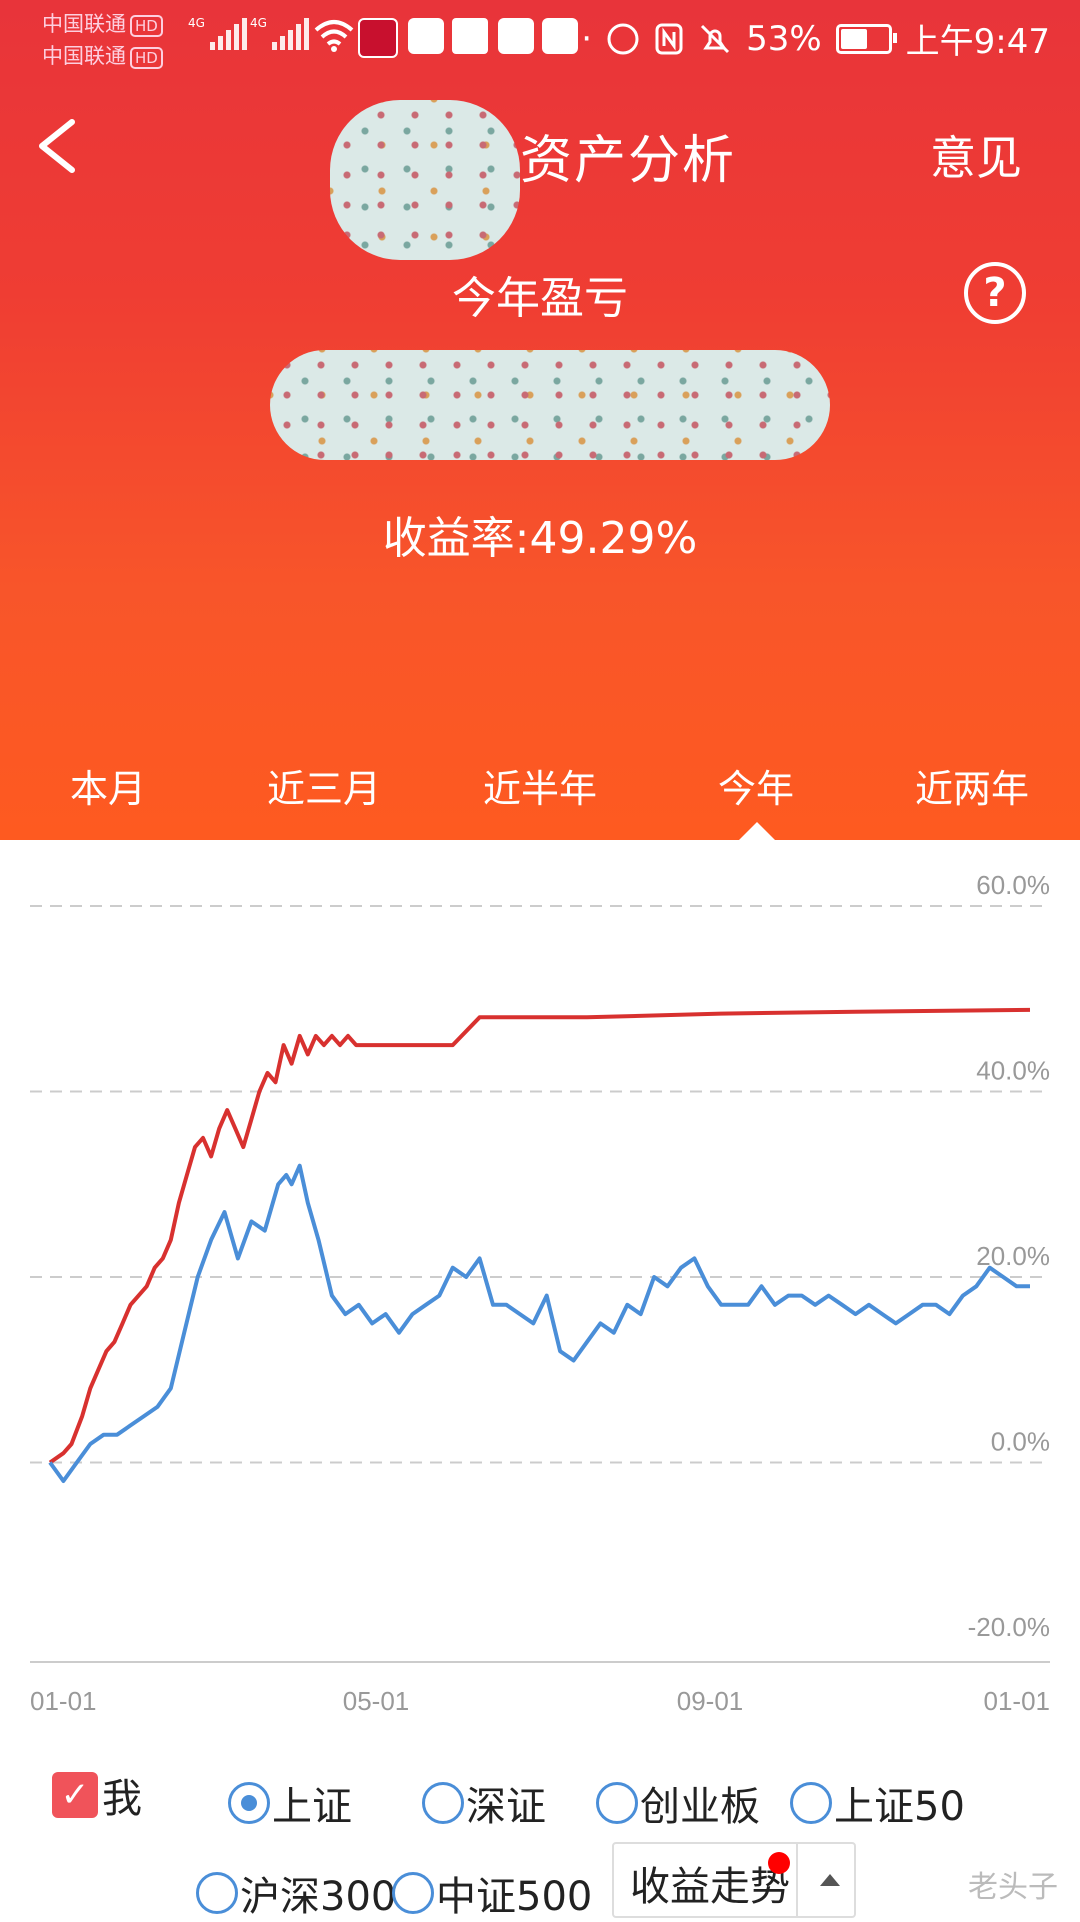 The width and height of the screenshot is (1080, 1922). Describe the element at coordinates (977, 42) in the screenshot. I see `clock: 上午9:47` at that location.